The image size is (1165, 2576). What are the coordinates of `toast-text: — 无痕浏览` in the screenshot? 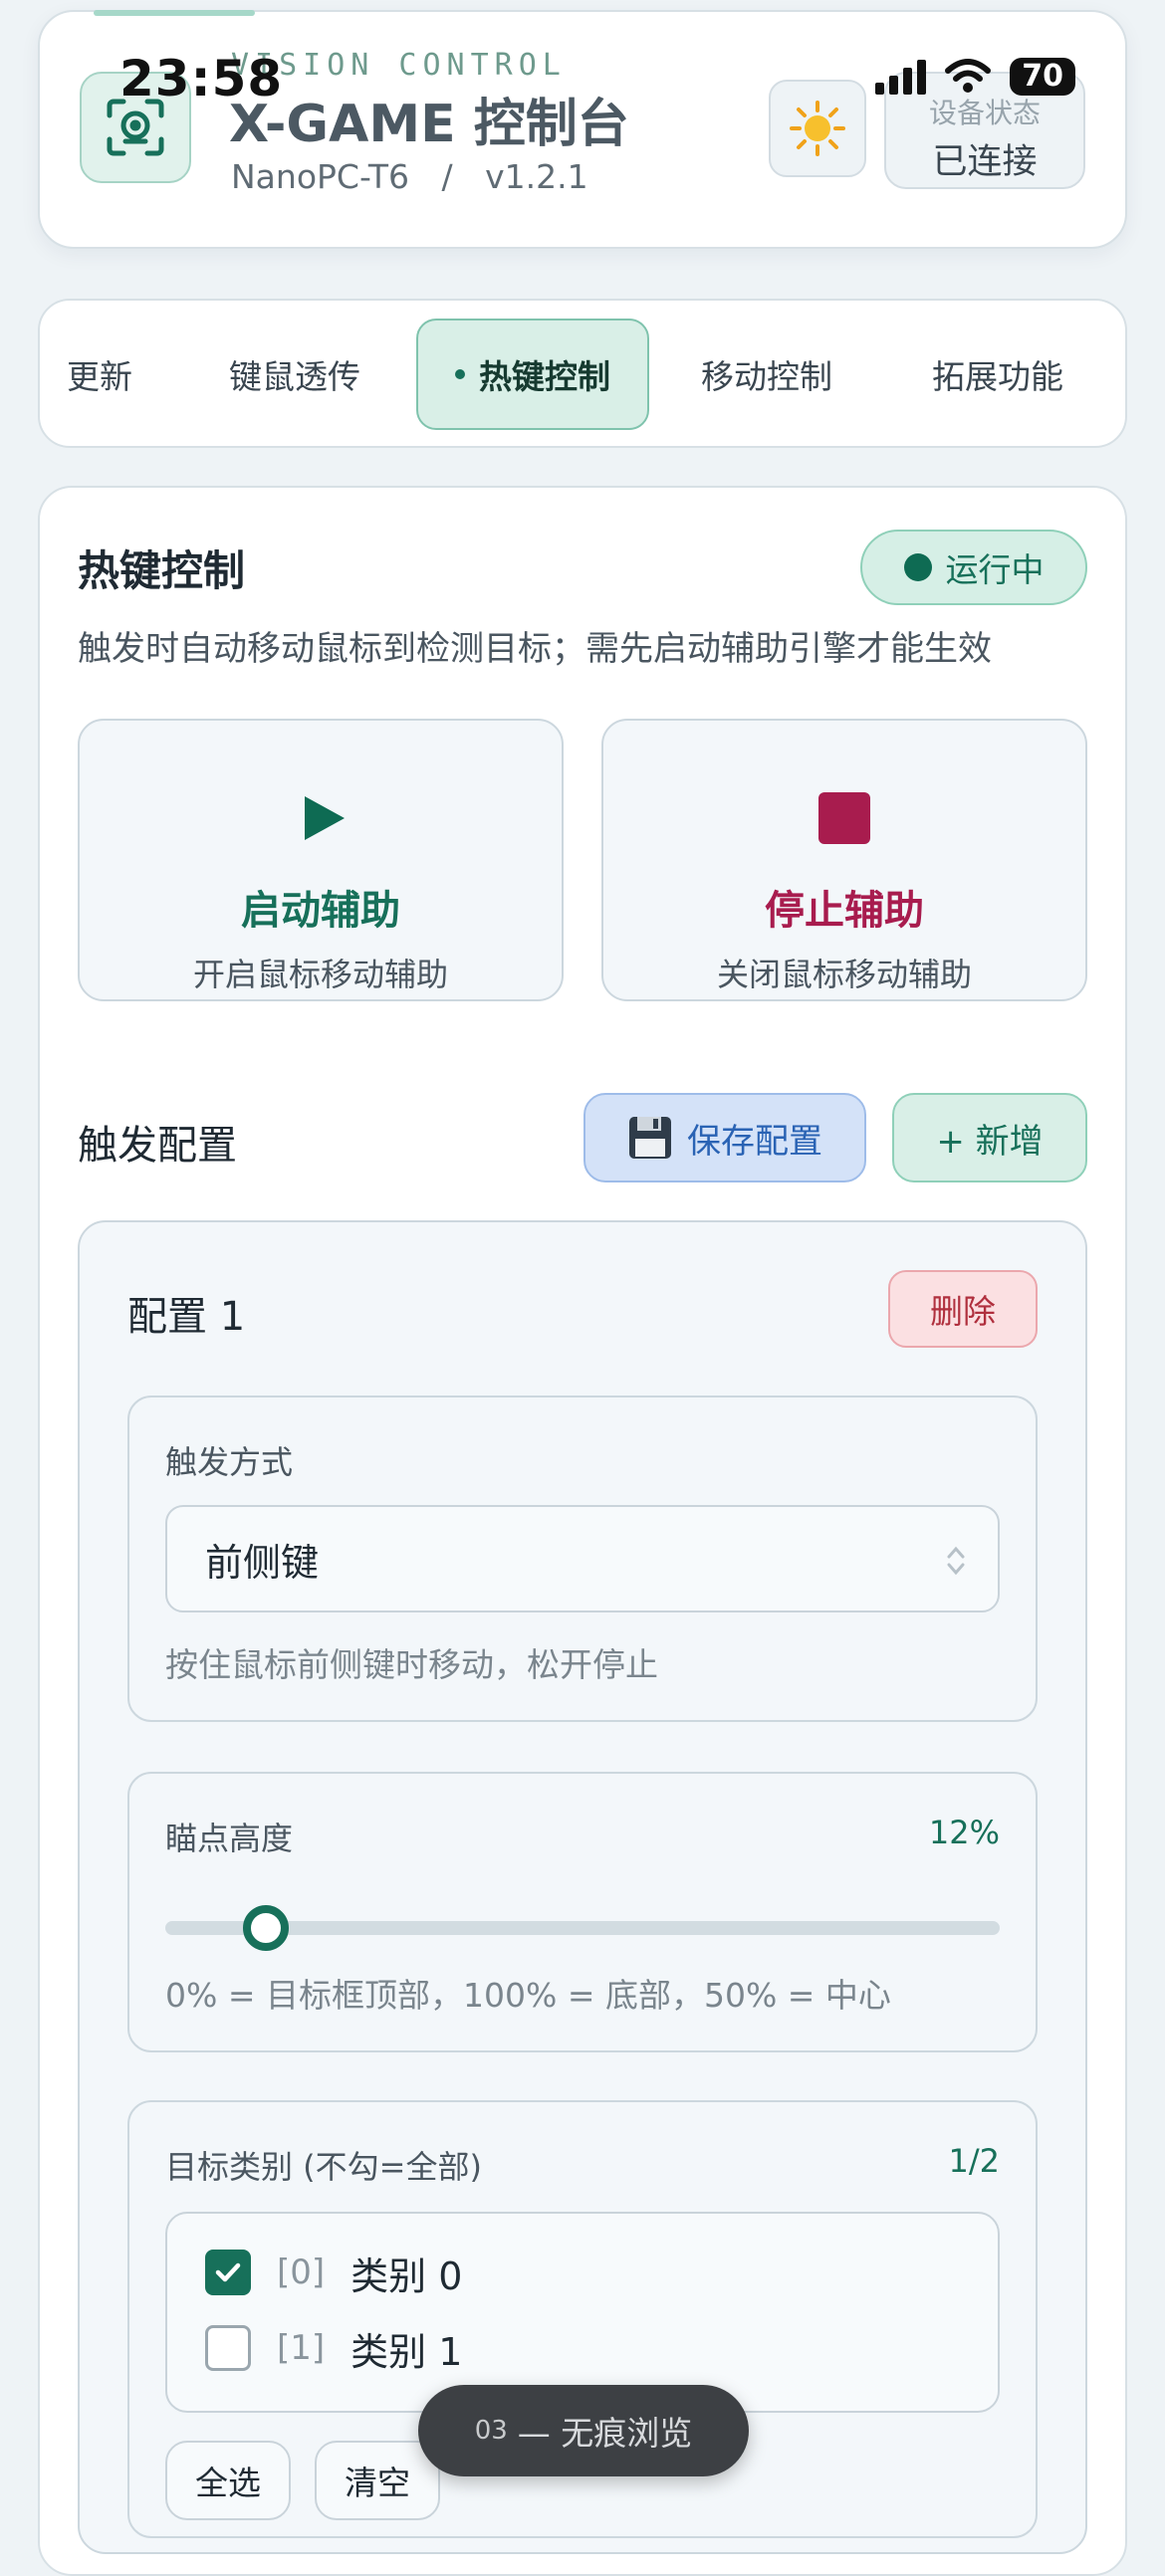 It's located at (605, 2433).